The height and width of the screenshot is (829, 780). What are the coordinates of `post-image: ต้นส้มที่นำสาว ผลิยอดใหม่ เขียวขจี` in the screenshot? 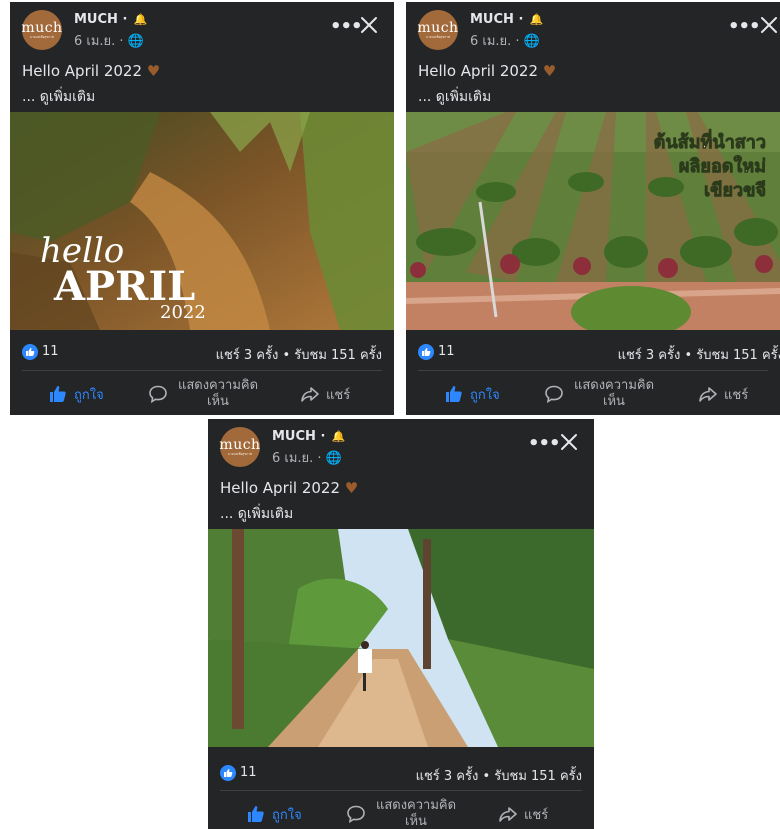 It's located at (593, 221).